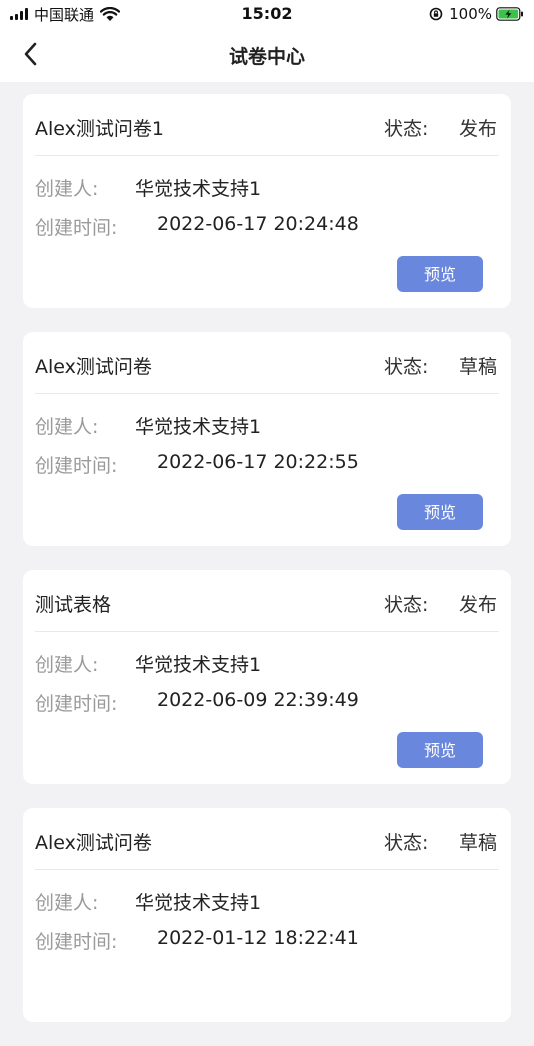 The height and width of the screenshot is (1046, 534). What do you see at coordinates (258, 462) in the screenshot?
I see `created-time-value: 2022-06-17 20:22:55` at bounding box center [258, 462].